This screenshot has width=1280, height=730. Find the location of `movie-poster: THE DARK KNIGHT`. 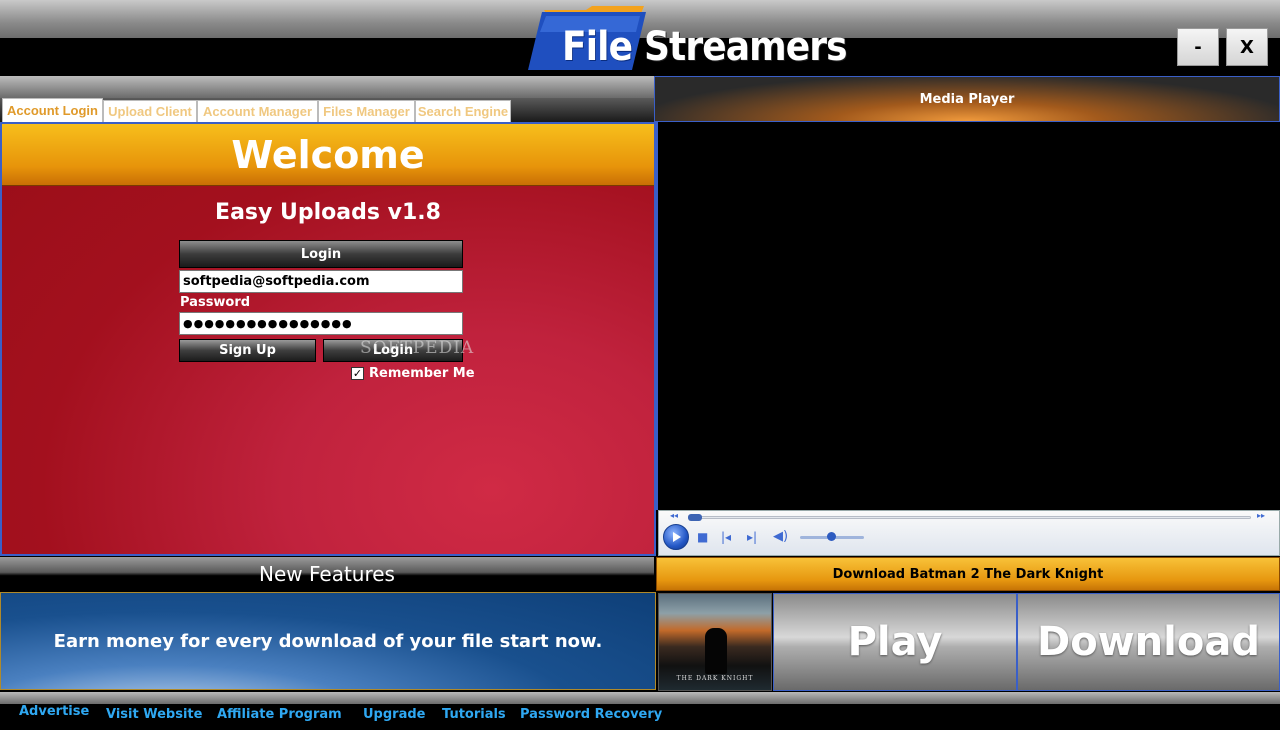

movie-poster: THE DARK KNIGHT is located at coordinates (715, 642).